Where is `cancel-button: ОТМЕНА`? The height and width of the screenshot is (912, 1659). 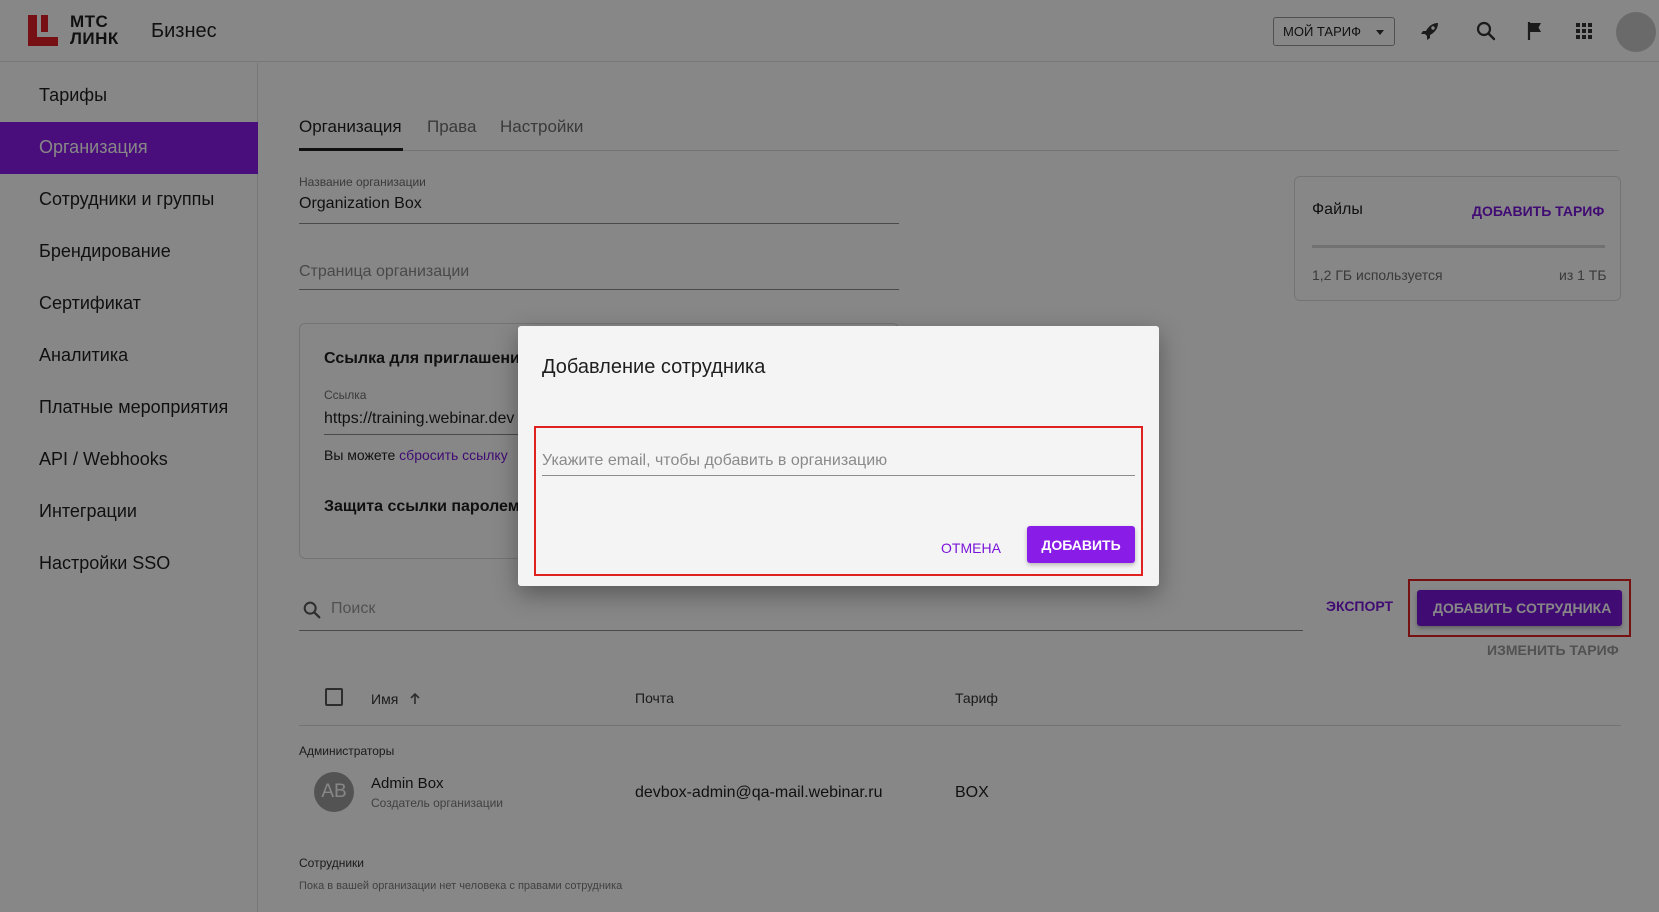
cancel-button: ОТМЕНА is located at coordinates (971, 547).